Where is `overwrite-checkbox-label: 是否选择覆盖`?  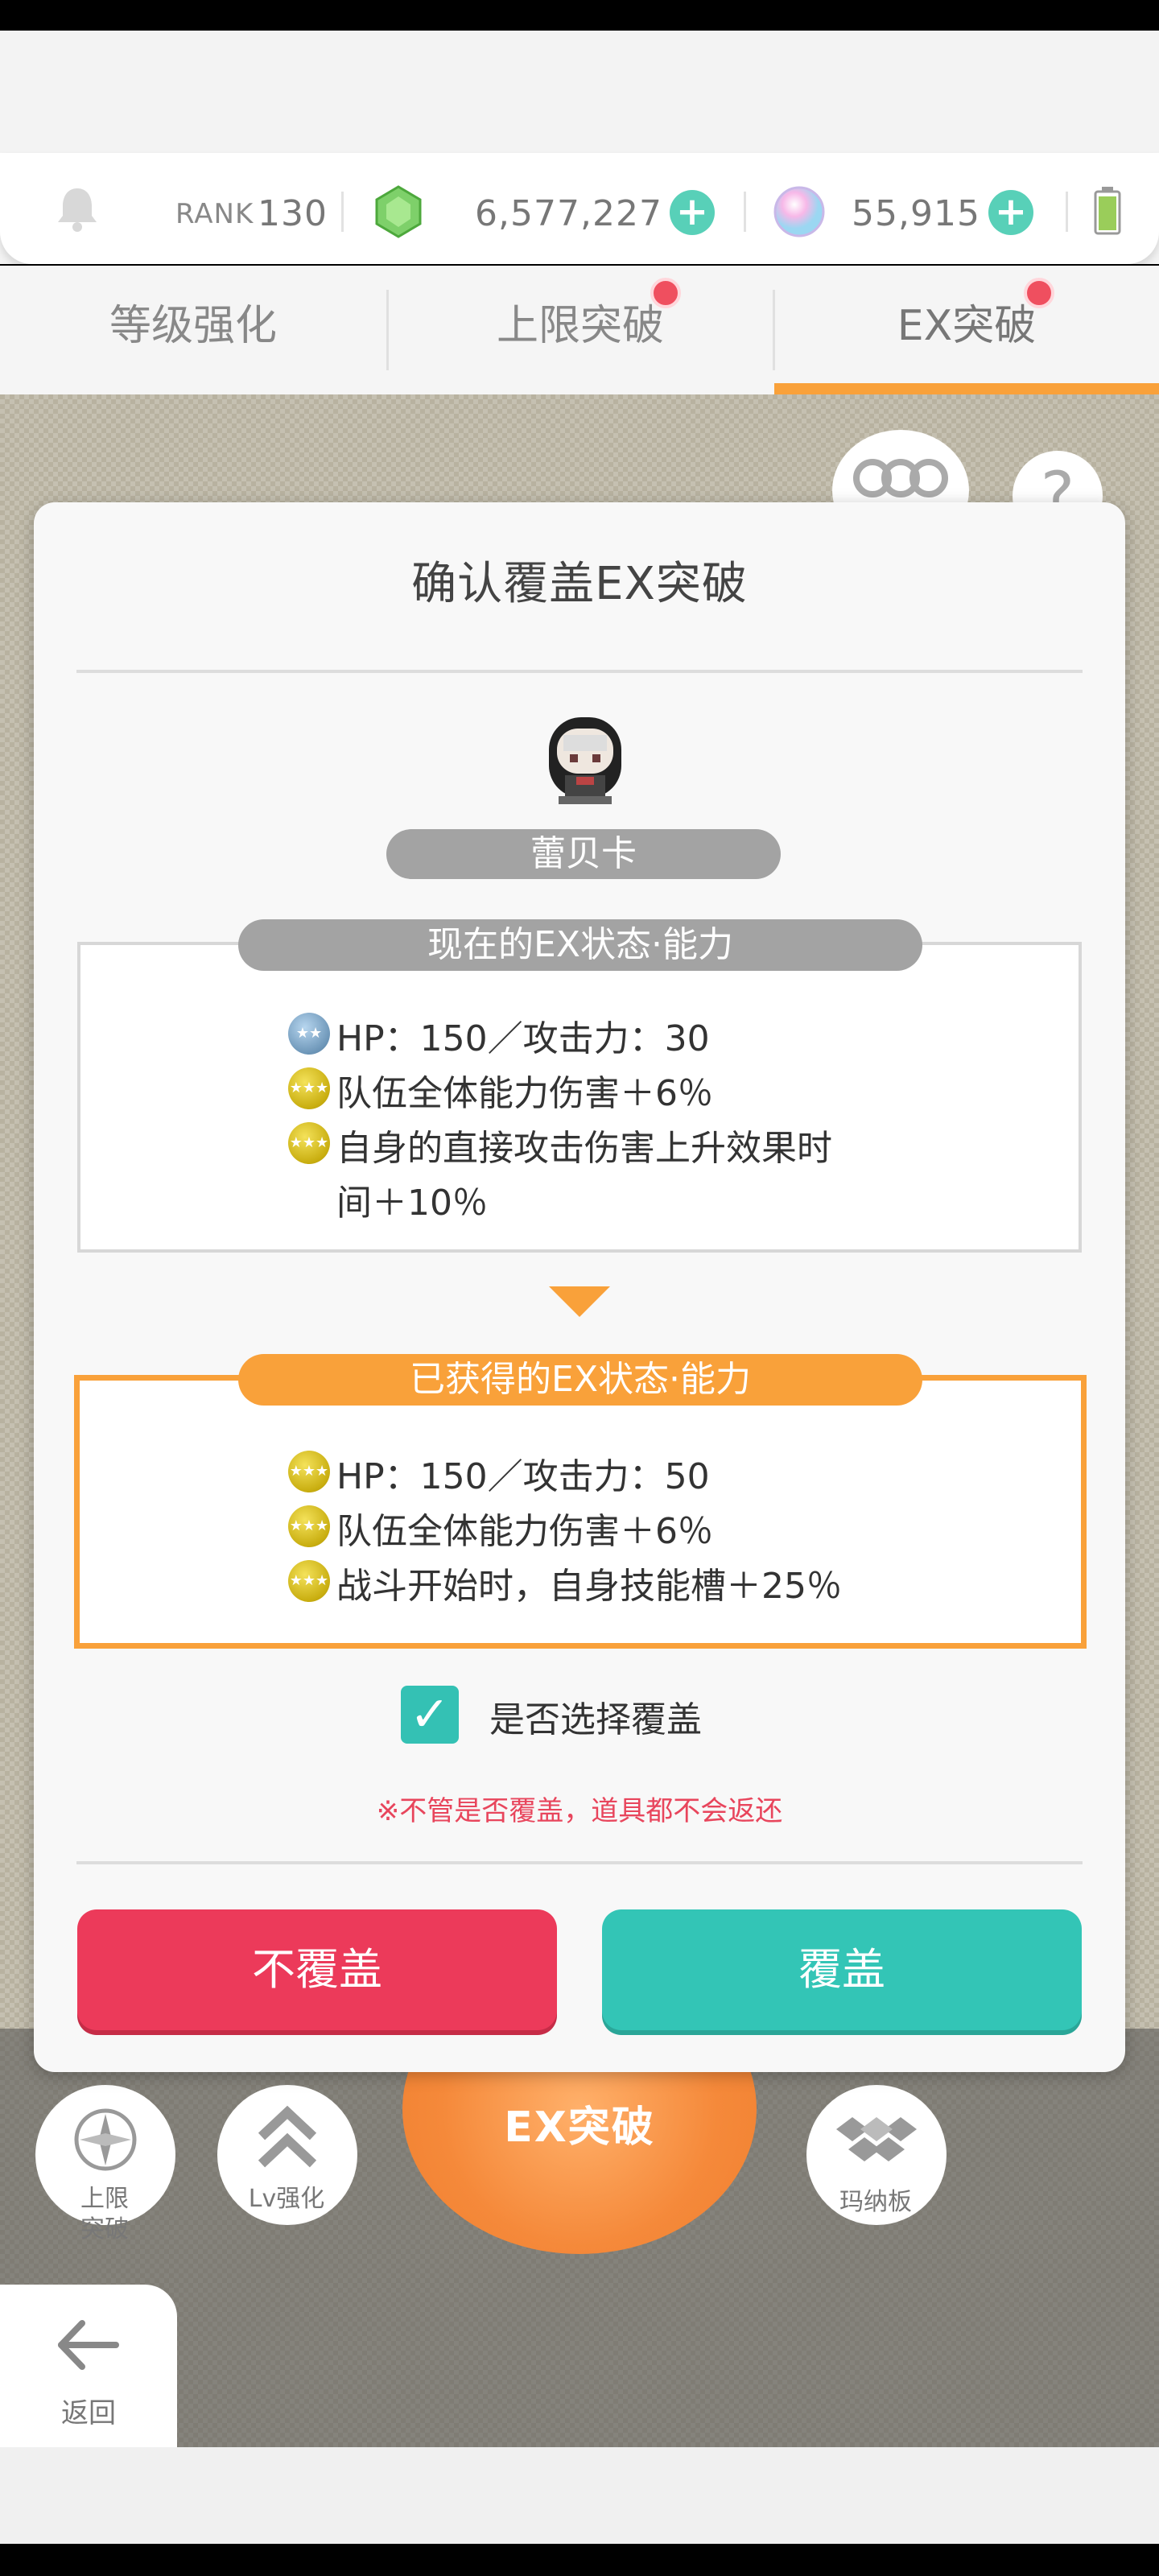 overwrite-checkbox-label: 是否选择覆盖 is located at coordinates (595, 1716).